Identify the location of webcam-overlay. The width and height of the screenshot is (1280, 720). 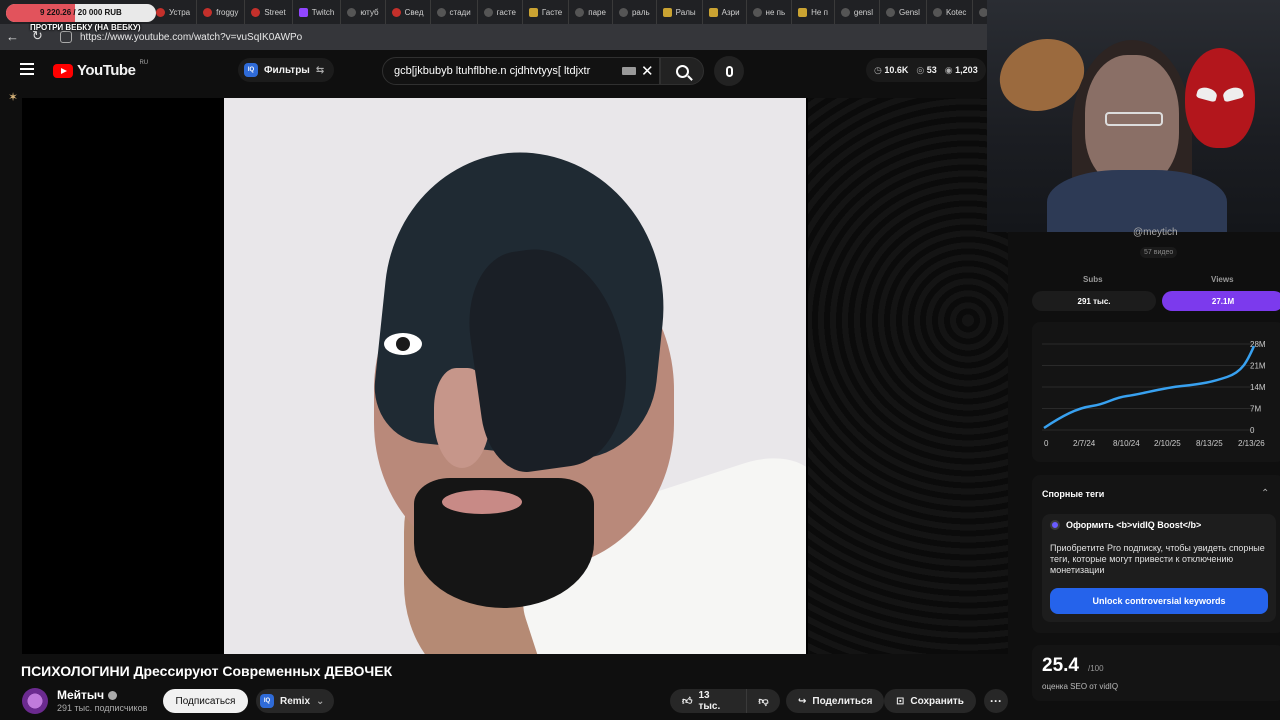
(1133, 116).